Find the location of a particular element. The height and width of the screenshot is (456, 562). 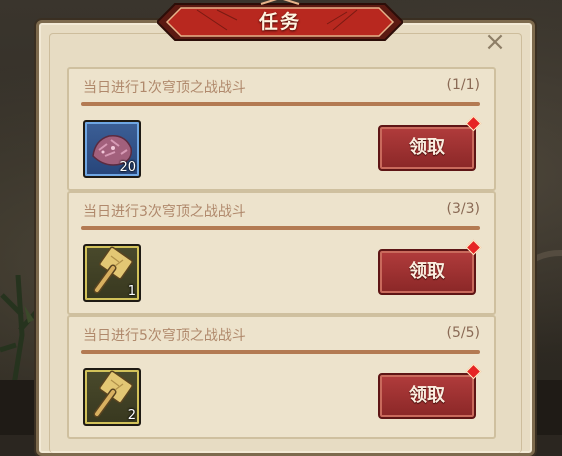

background-floor-left is located at coordinates (20, 407).